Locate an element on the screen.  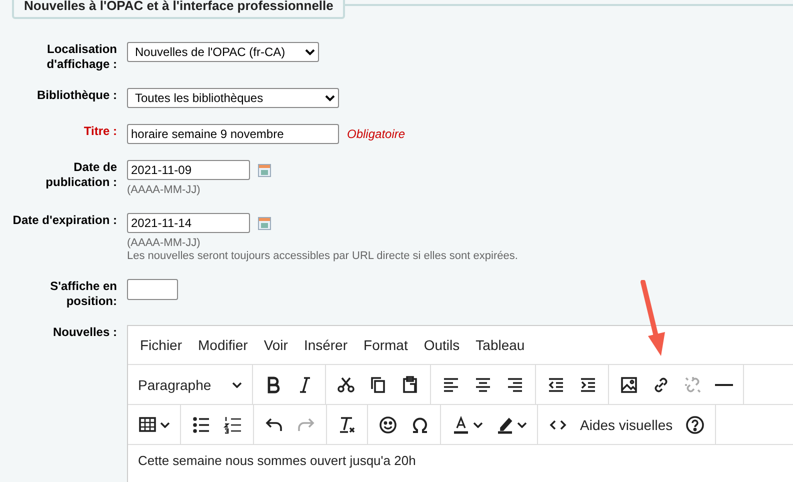
text-field is located at coordinates (152, 289).